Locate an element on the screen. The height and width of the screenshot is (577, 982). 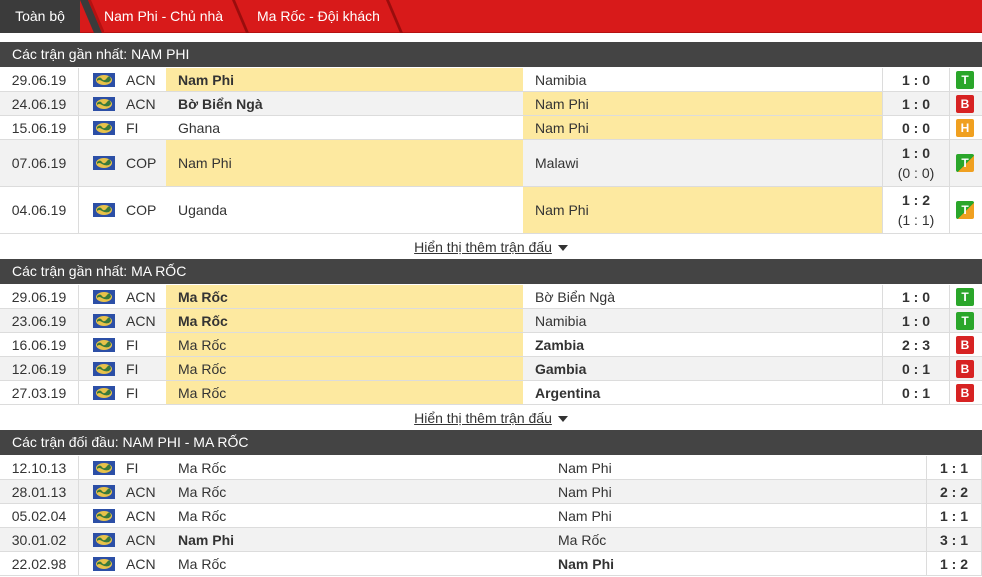
full-time-score: 2 is located at coordinates (953, 491).